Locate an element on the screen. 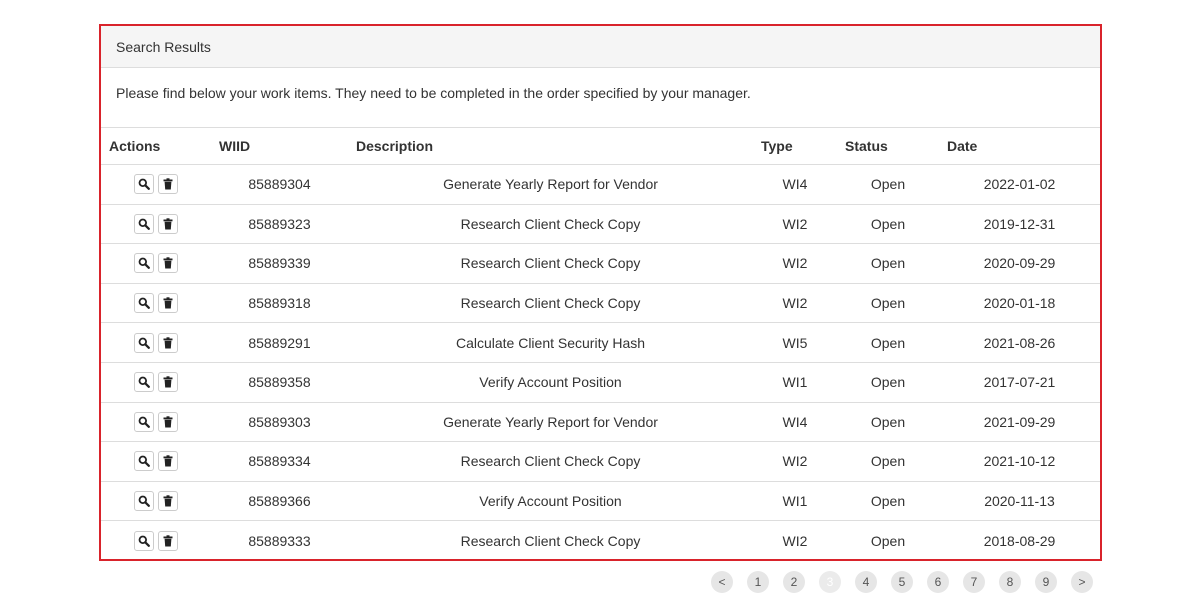  cell-date: 2019-12-31 is located at coordinates (1019, 224).